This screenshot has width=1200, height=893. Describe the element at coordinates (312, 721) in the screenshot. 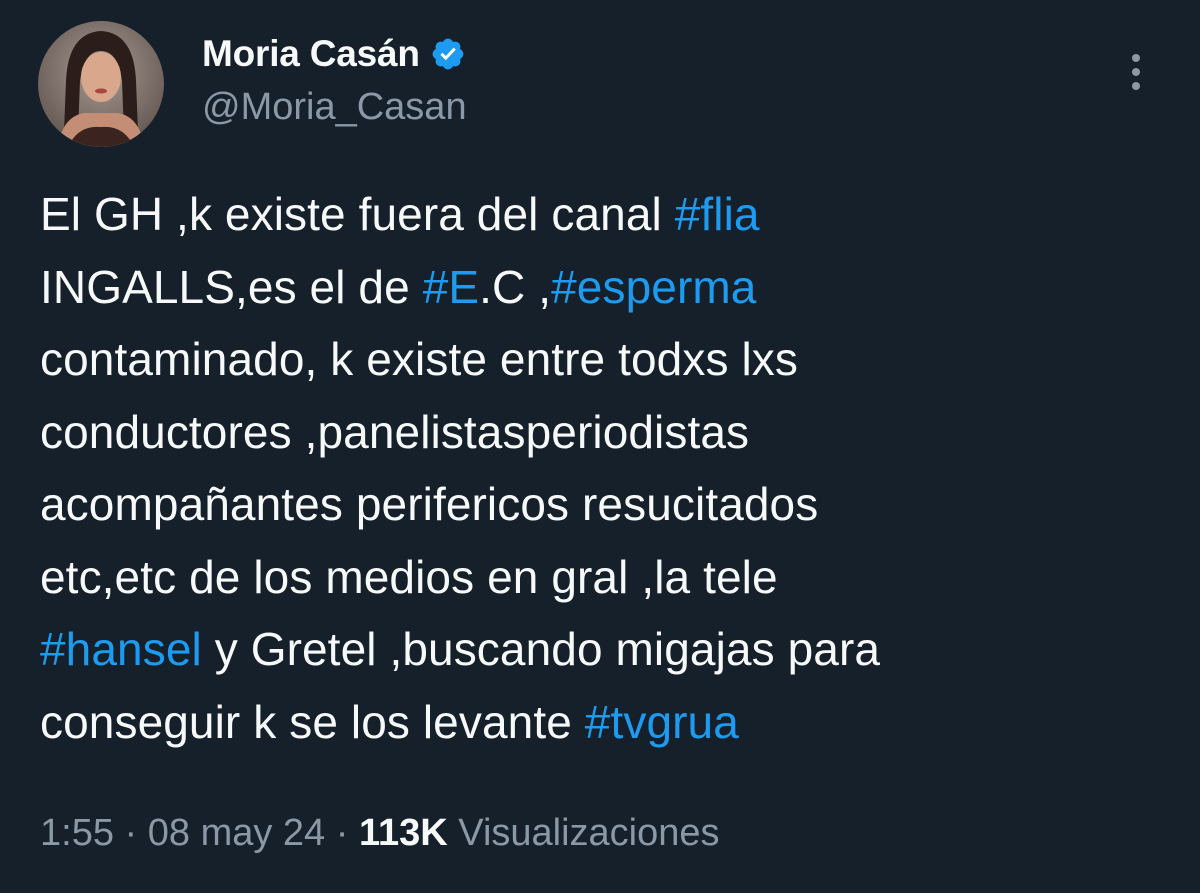

I see `tweet-text-segment: conseguir k se los levante` at that location.